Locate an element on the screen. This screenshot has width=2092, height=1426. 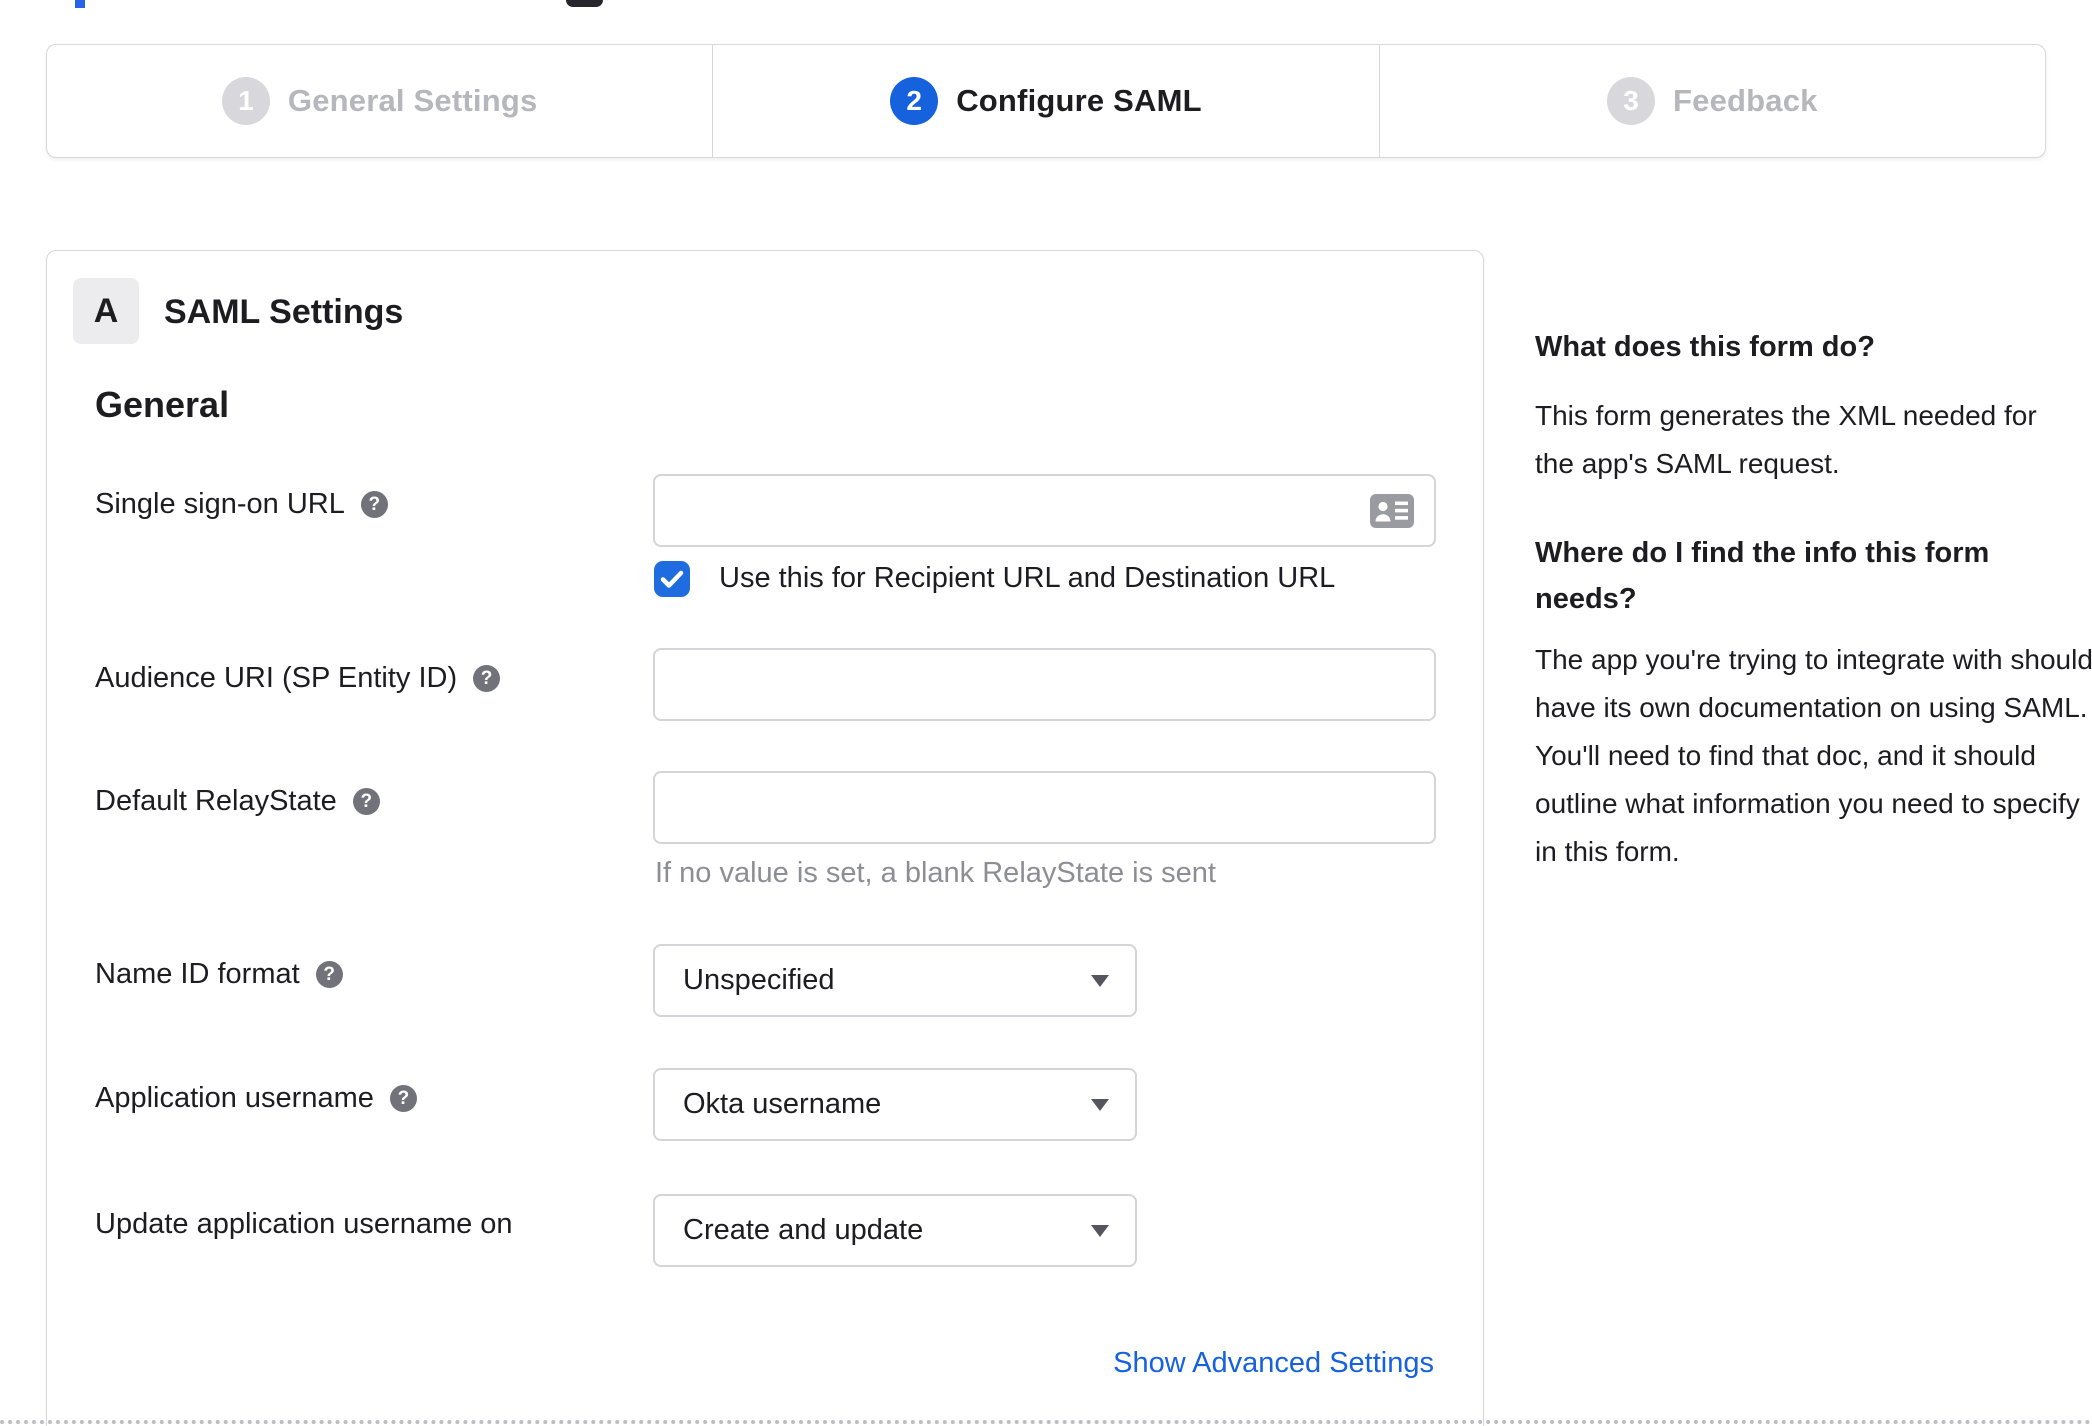
section-title-general: General is located at coordinates (162, 404).